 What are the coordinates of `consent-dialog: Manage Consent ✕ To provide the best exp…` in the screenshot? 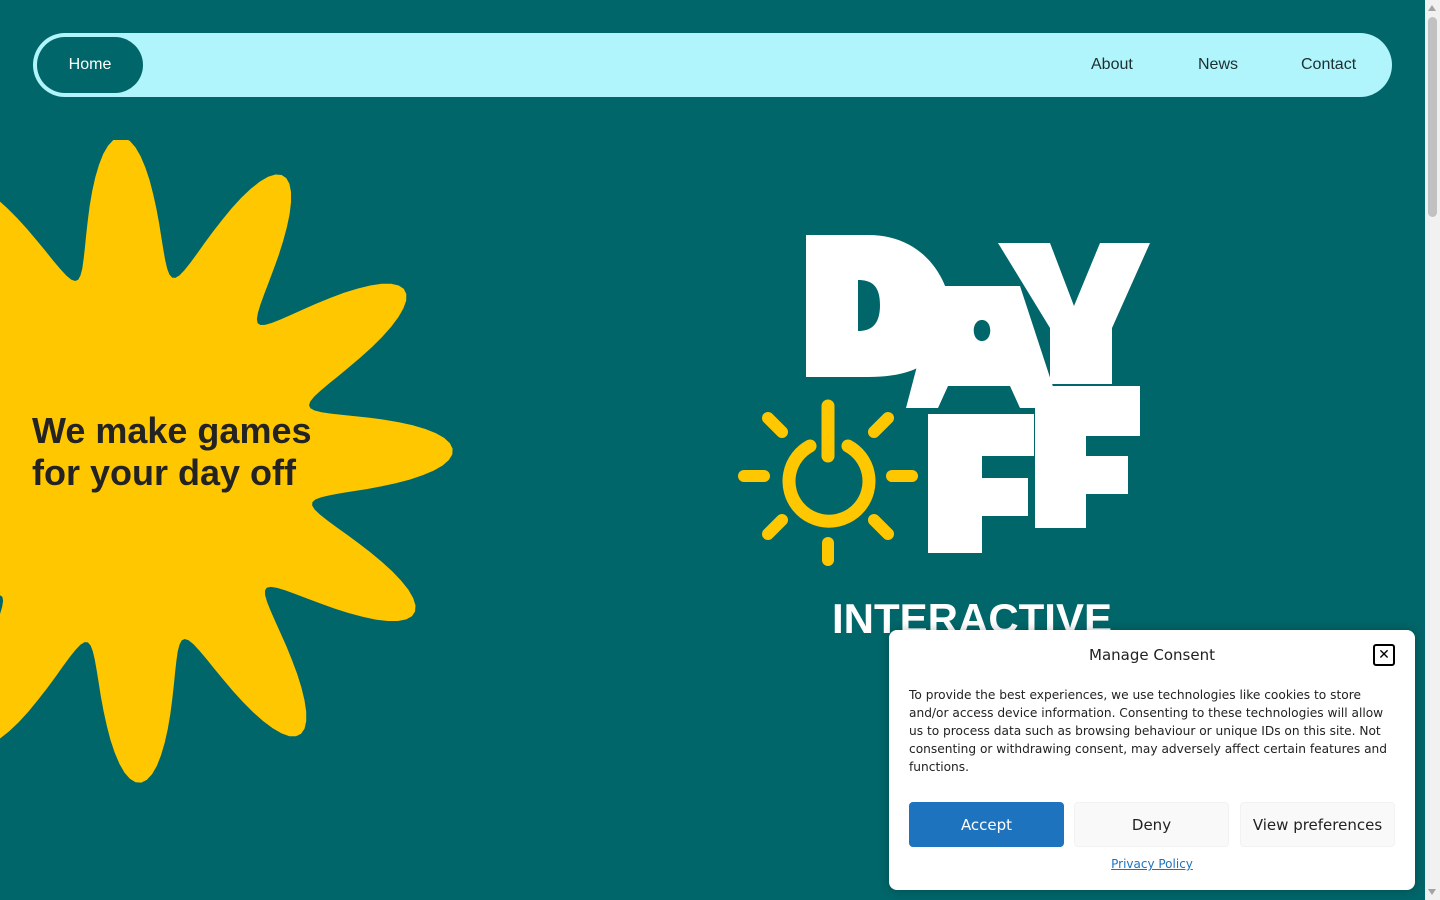 It's located at (1152, 760).